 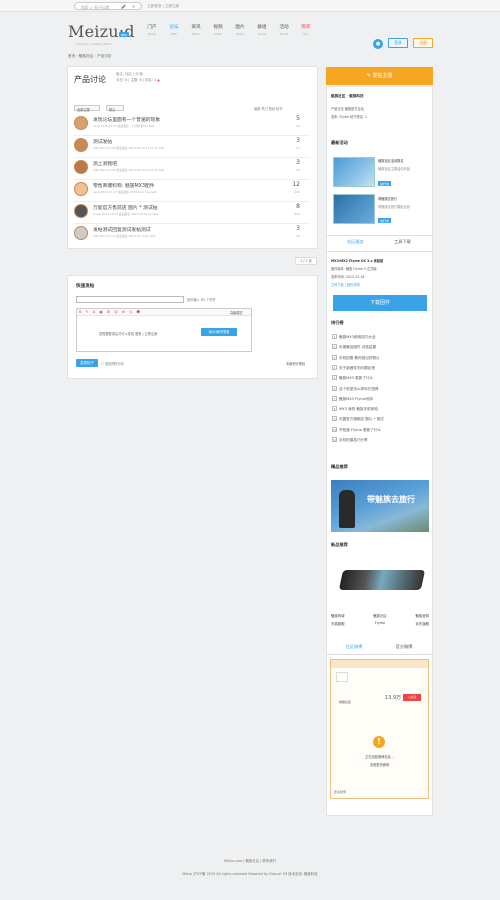 What do you see at coordinates (391, 160) in the screenshot?
I see `news-item-title: 魅族社区活动报名` at bounding box center [391, 160].